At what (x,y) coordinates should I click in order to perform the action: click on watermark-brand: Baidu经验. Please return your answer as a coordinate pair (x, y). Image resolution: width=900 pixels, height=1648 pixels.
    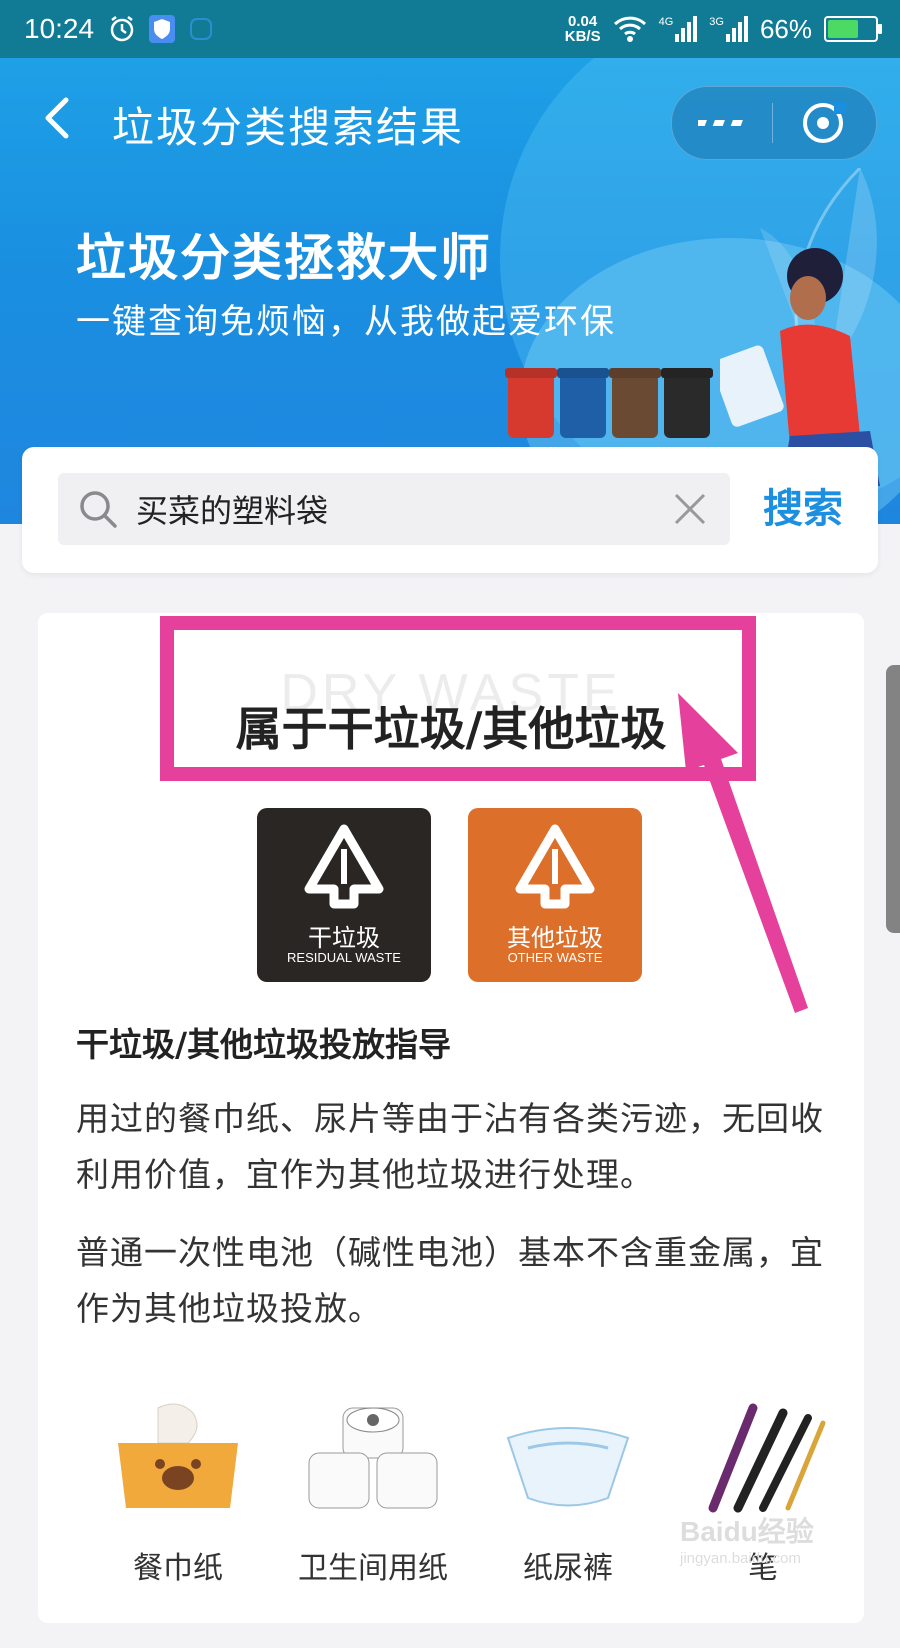
    Looking at the image, I should click on (747, 1531).